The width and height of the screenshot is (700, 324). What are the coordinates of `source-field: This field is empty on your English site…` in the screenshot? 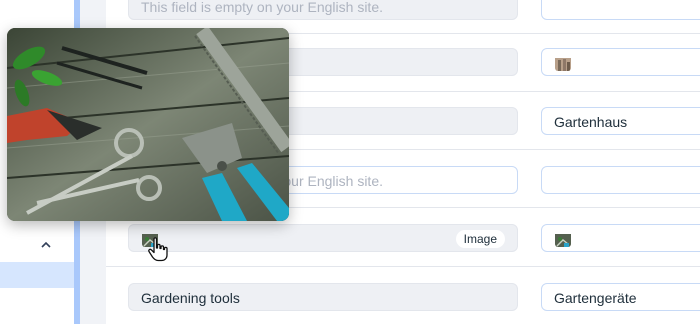 It's located at (323, 10).